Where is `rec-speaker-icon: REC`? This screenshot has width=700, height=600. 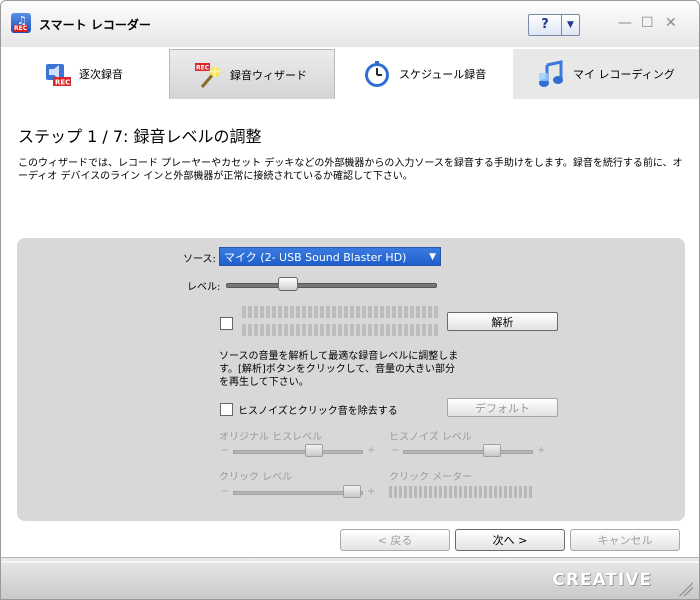
rec-speaker-icon: REC is located at coordinates (58, 74).